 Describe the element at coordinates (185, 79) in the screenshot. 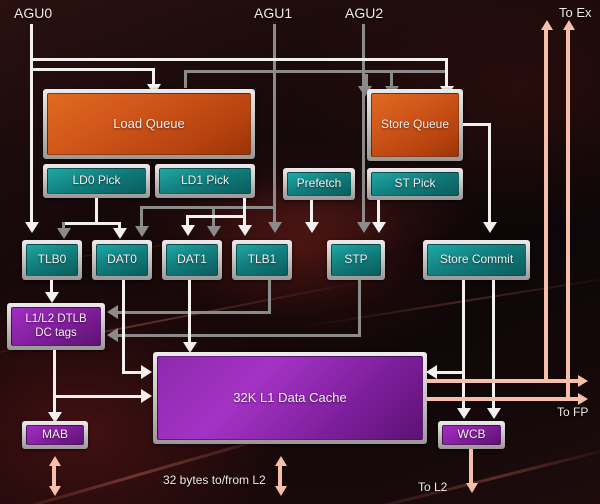

I see `wire-agu1-branch-down` at that location.